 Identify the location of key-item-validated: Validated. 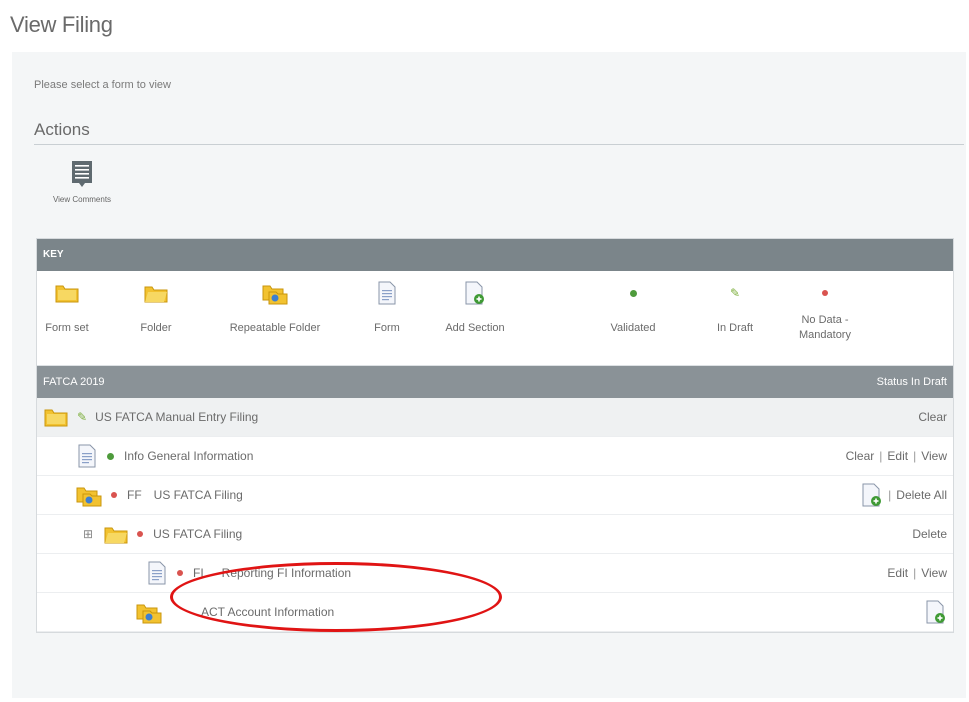
(633, 307).